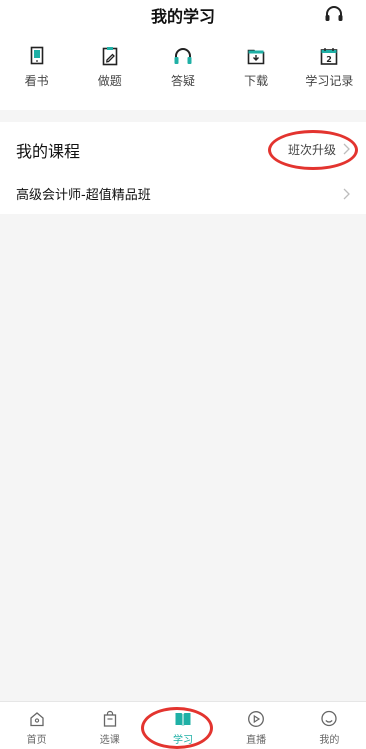 Image resolution: width=366 pixels, height=749 pixels. Describe the element at coordinates (36, 55) in the screenshot. I see `tablet-icon` at that location.